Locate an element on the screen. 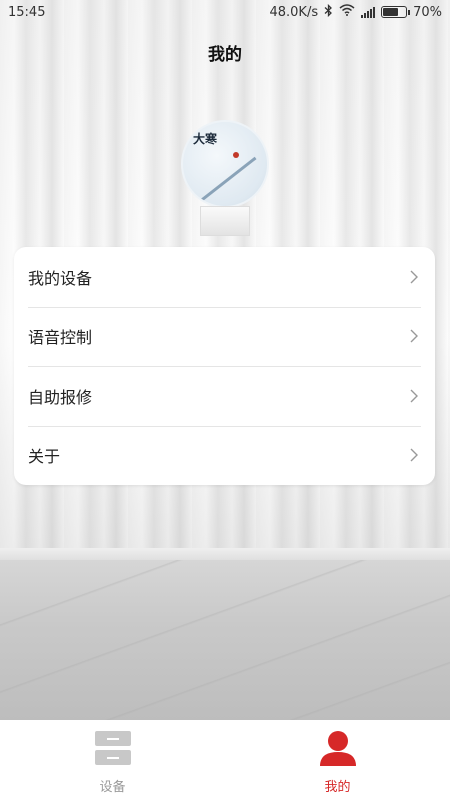 This screenshot has width=450, height=800. menu-item-label: 关于 is located at coordinates (44, 457).